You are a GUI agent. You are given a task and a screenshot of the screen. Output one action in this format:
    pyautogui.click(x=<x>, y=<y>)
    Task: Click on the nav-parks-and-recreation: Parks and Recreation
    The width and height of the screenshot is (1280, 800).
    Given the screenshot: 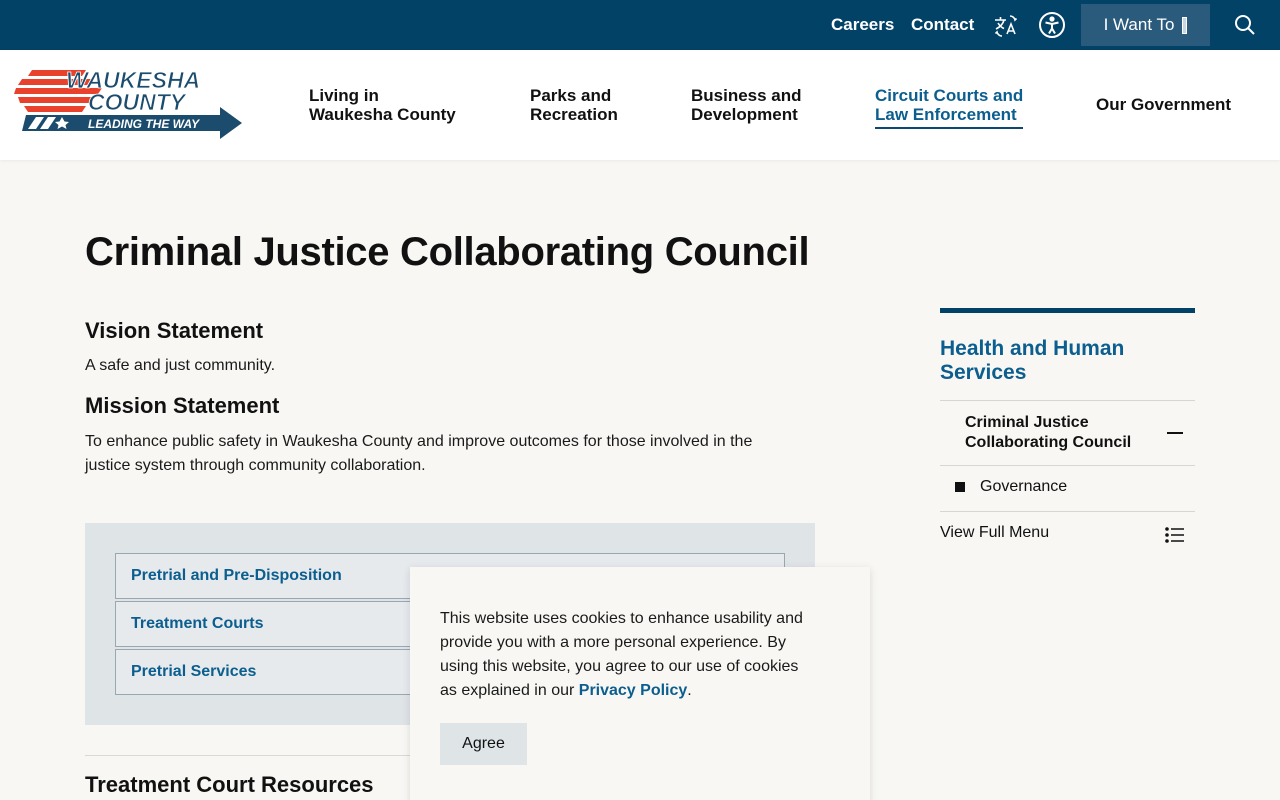 What is the action you would take?
    pyautogui.click(x=574, y=105)
    